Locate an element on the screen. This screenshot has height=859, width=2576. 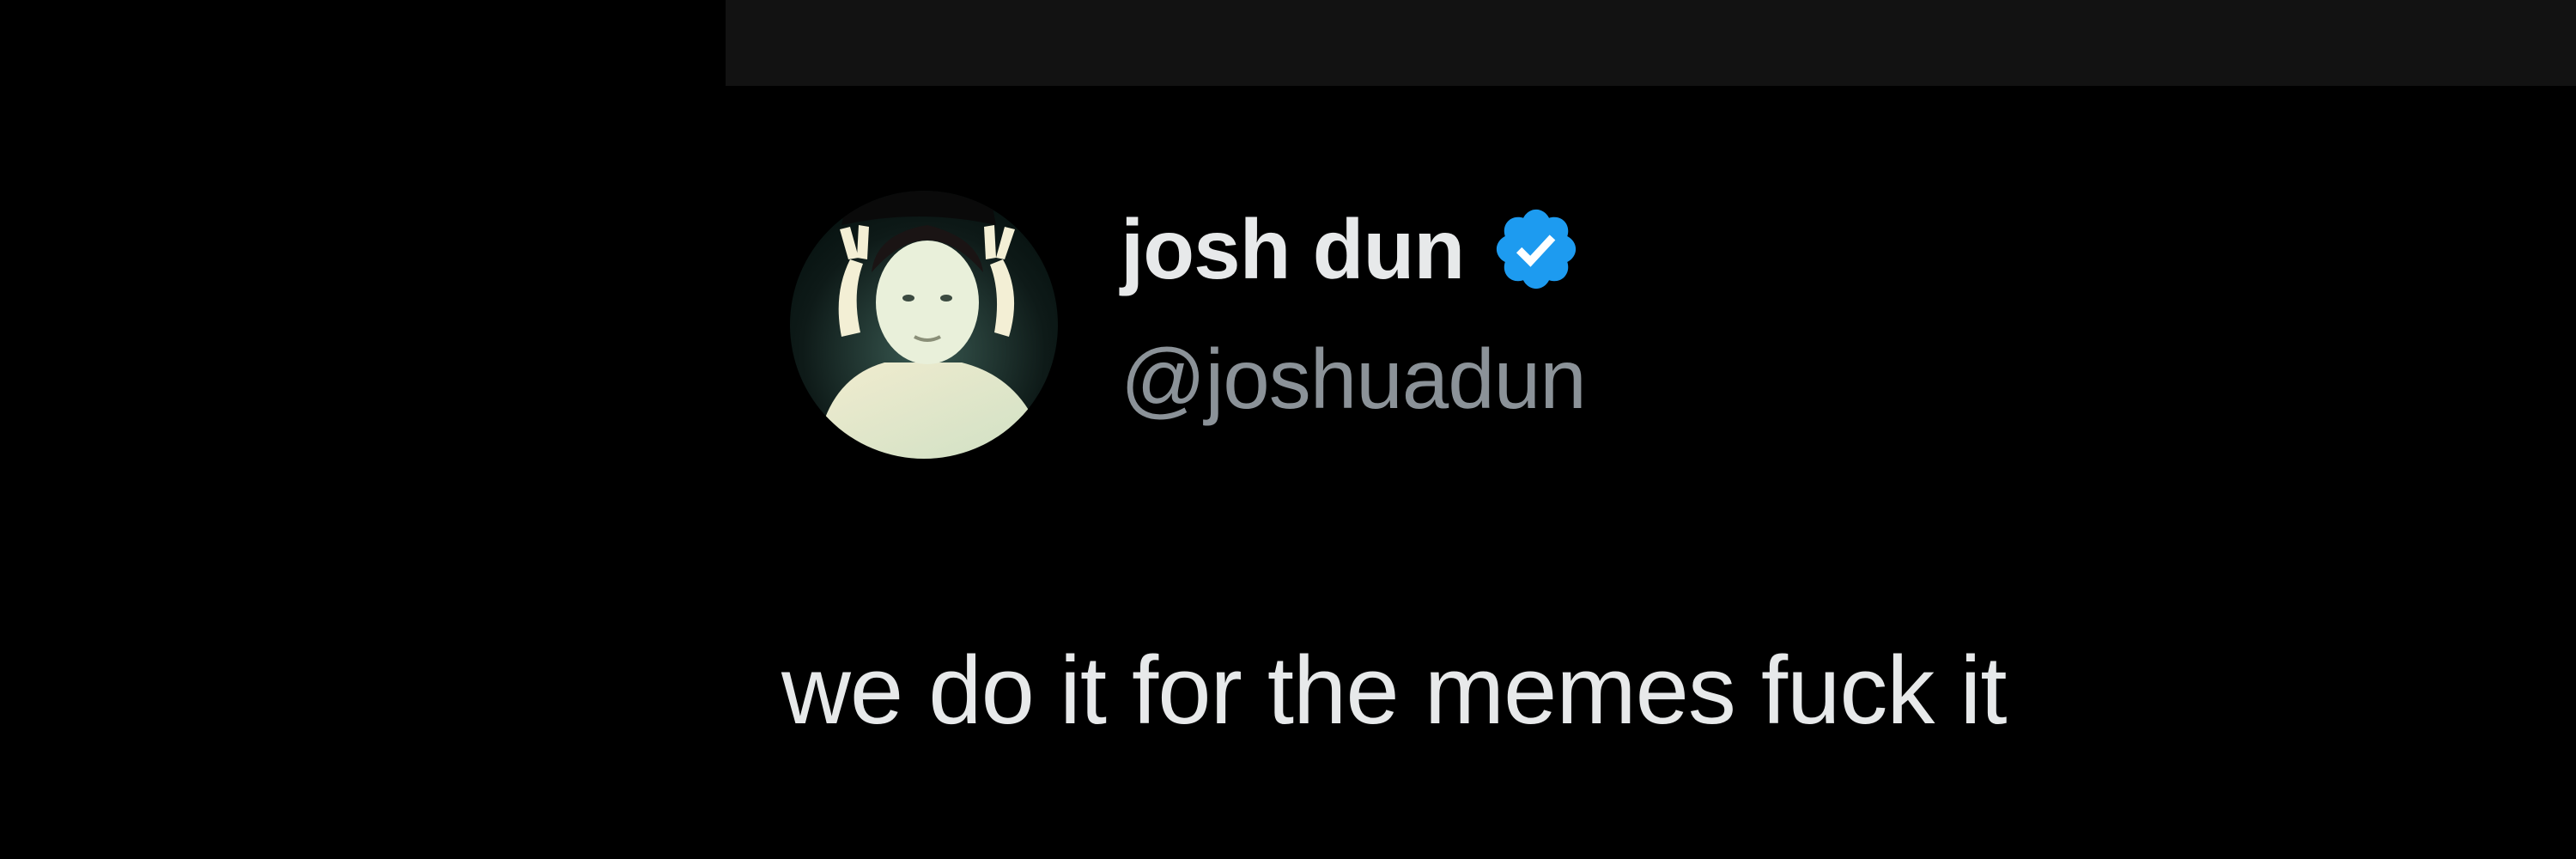
verified-badge-icon is located at coordinates (1536, 249).